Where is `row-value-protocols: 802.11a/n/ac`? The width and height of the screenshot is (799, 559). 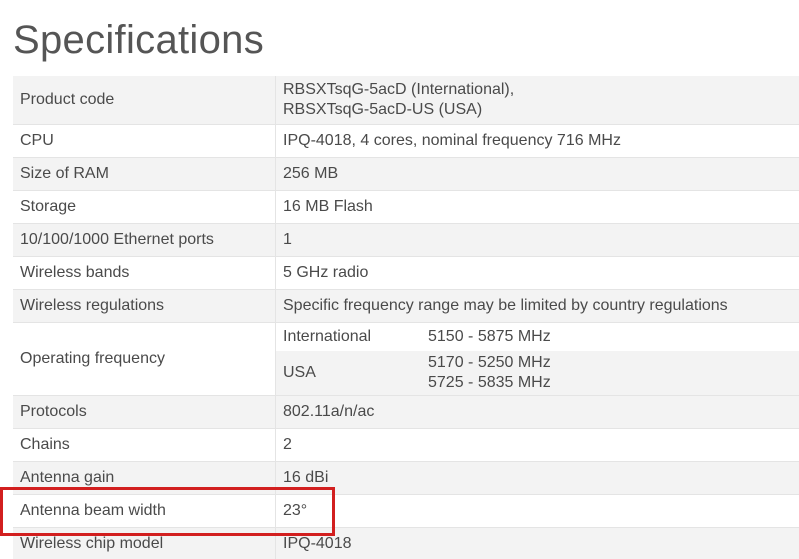
row-value-protocols: 802.11a/n/ac is located at coordinates (537, 412).